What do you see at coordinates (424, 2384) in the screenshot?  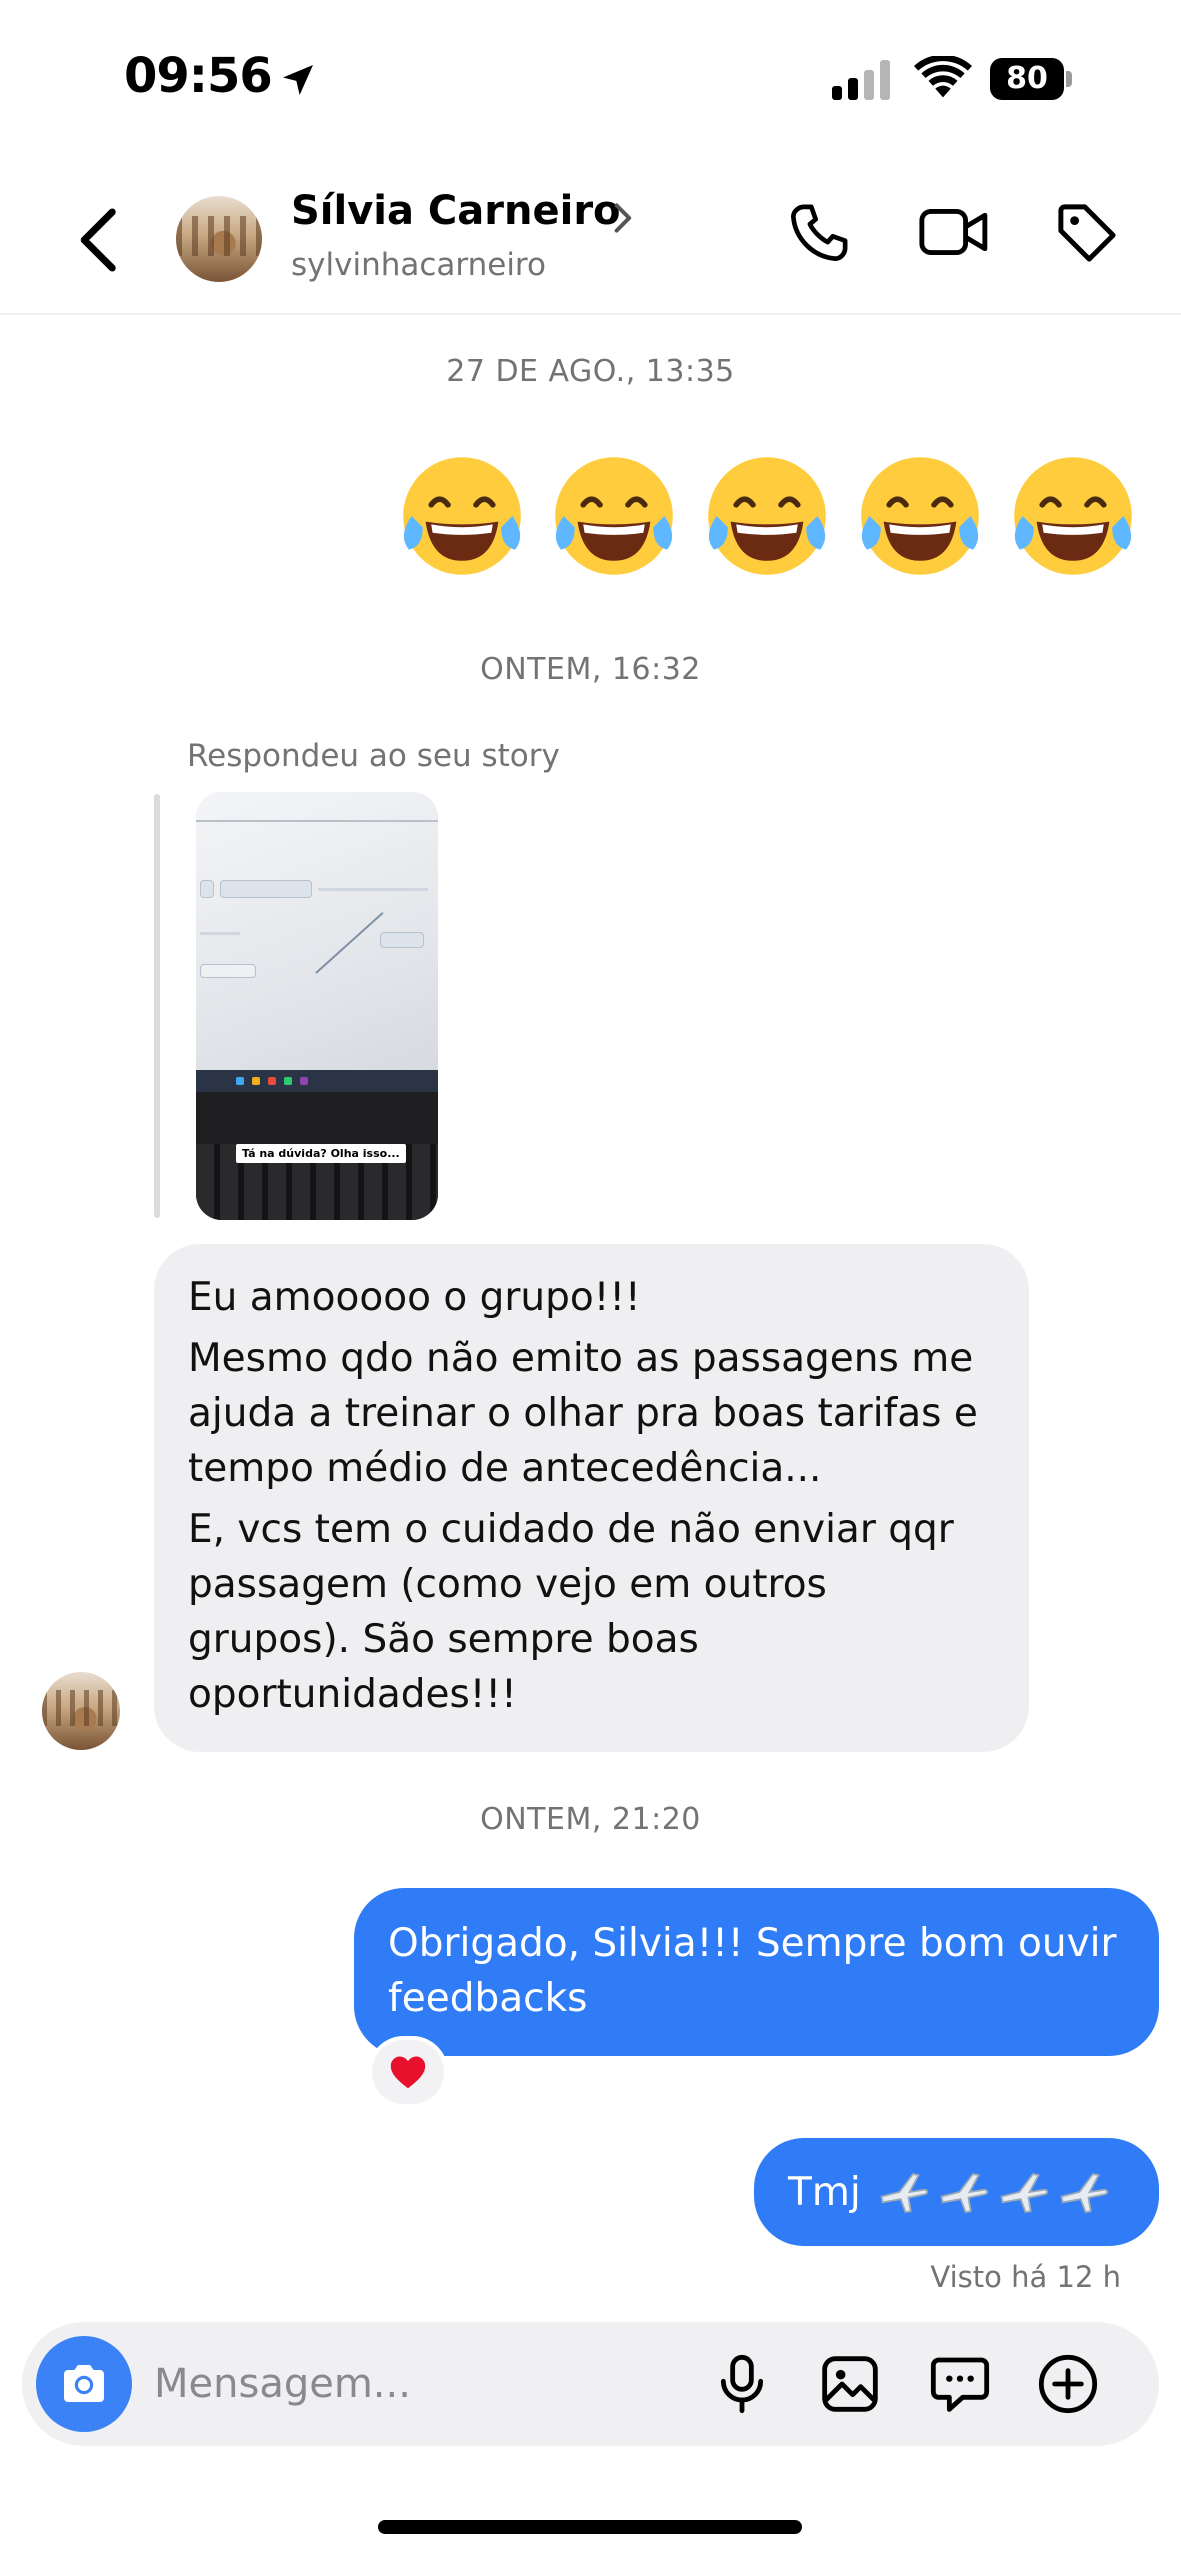 I see `message-input` at bounding box center [424, 2384].